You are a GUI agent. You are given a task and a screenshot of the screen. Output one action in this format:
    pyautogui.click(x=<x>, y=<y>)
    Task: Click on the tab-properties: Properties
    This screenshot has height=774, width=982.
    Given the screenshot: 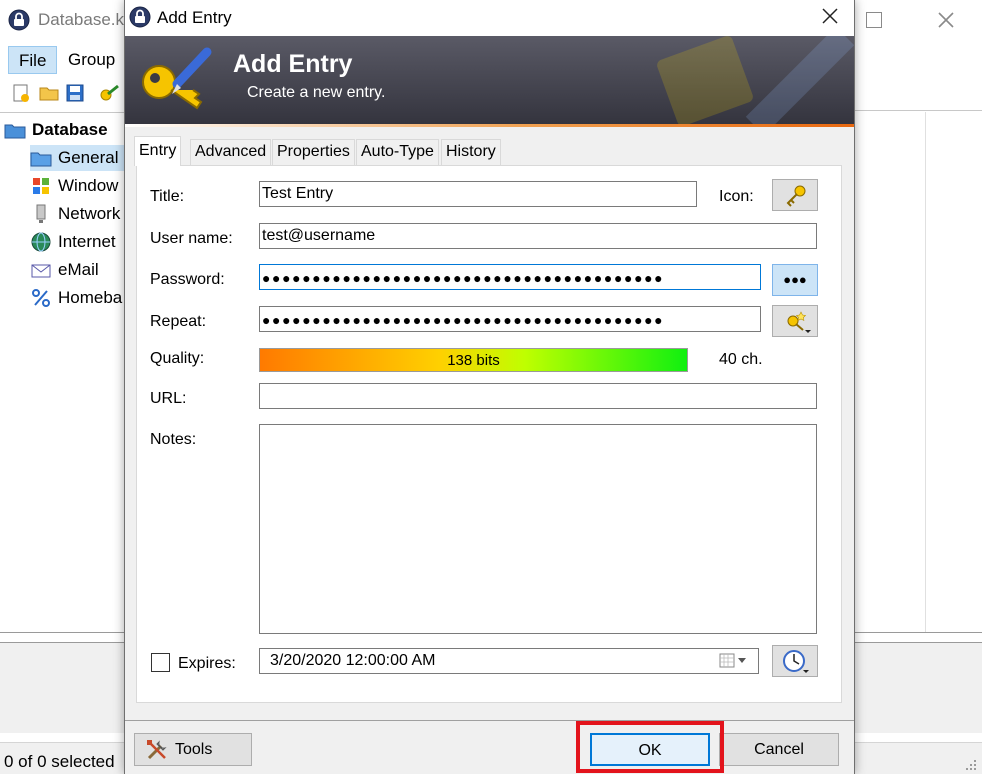 What is the action you would take?
    pyautogui.click(x=313, y=152)
    